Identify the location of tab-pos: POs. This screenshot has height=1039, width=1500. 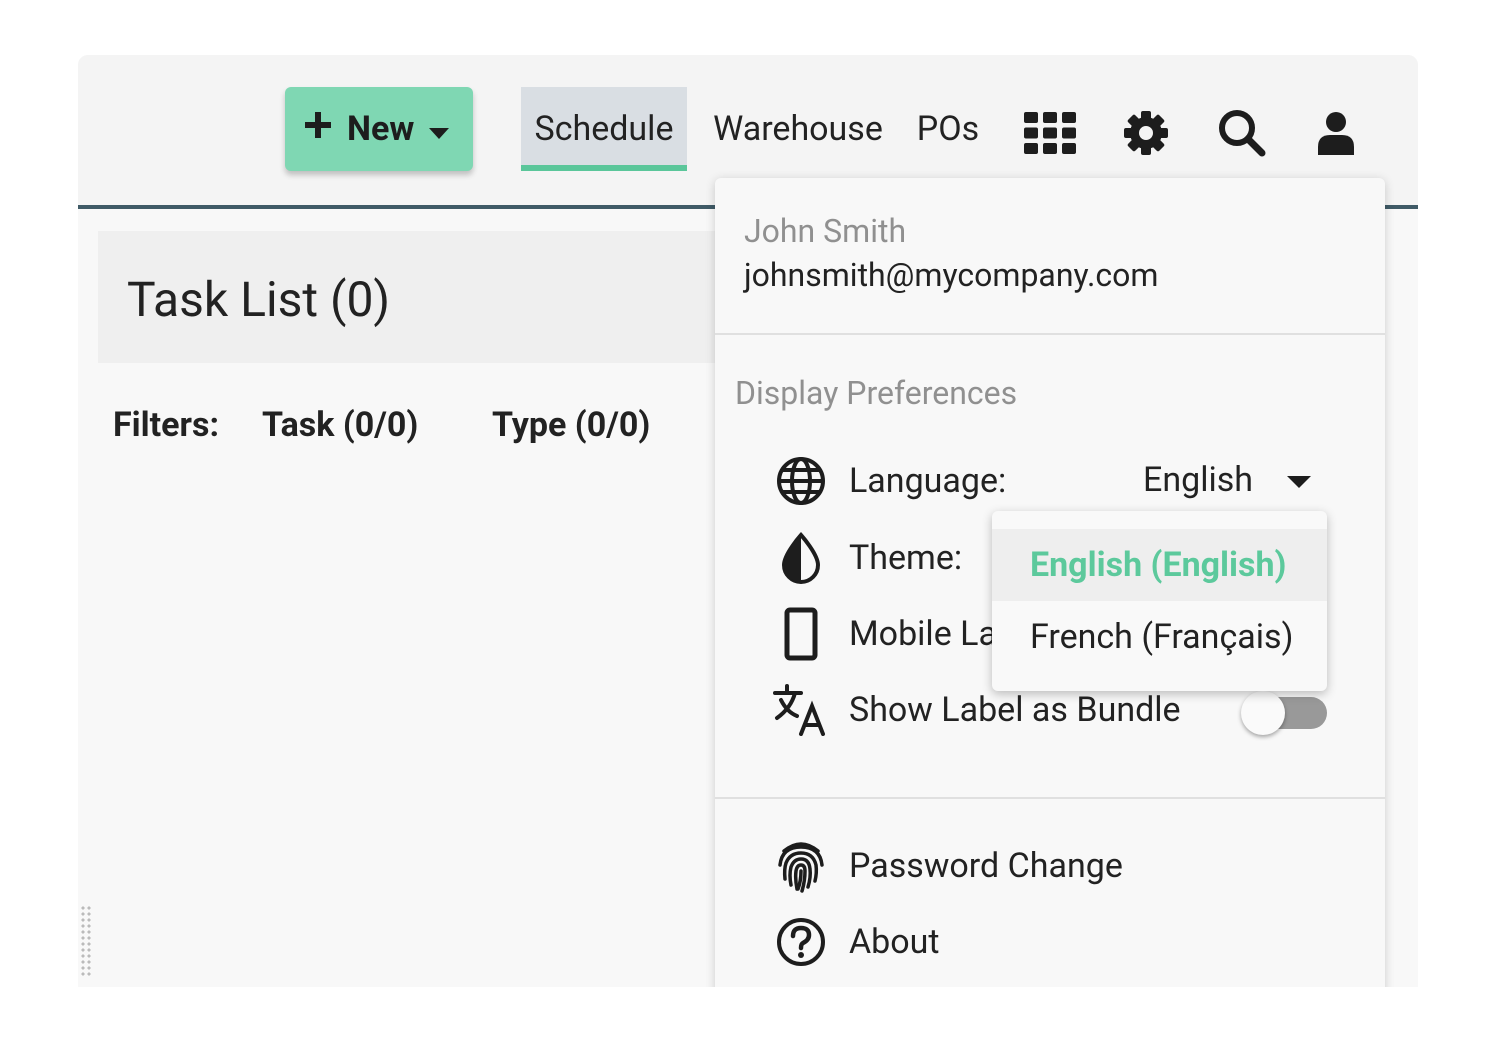
(948, 129).